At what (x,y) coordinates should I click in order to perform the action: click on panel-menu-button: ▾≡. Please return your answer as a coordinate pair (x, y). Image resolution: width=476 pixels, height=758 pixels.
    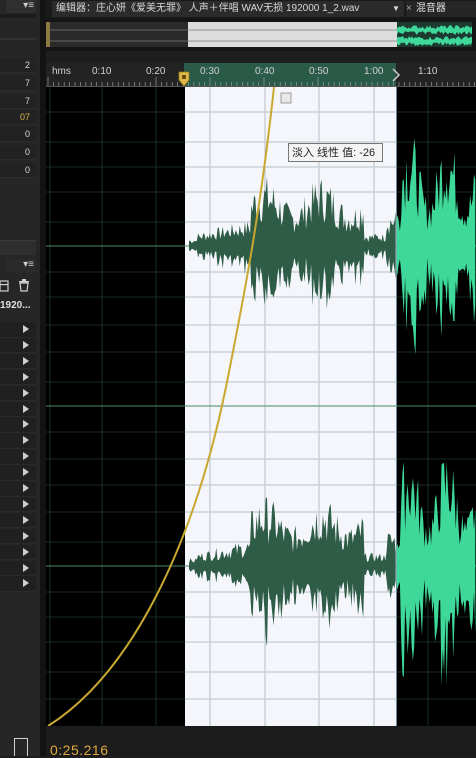
    Looking at the image, I should click on (21, 6).